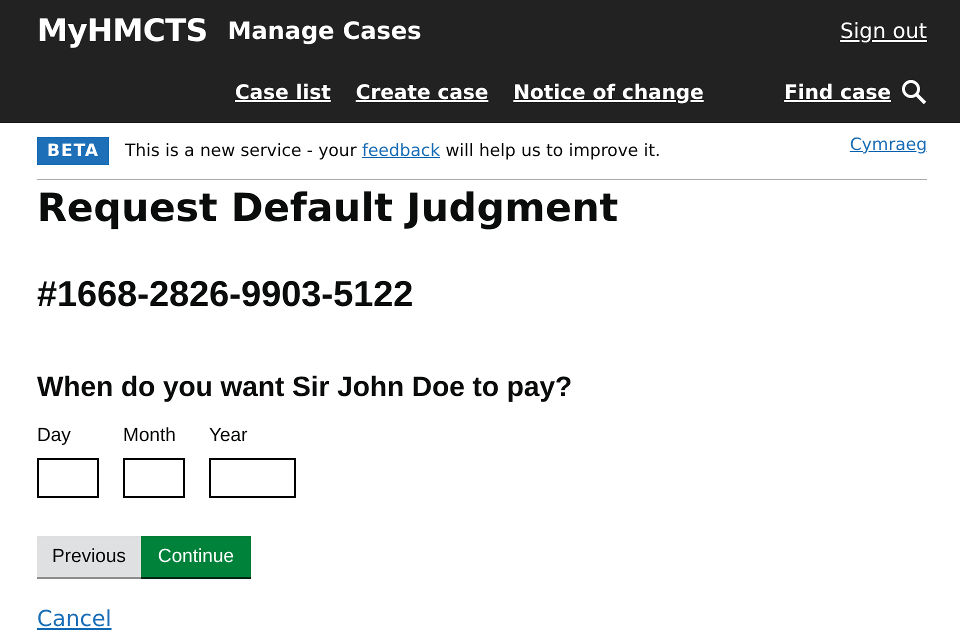 The width and height of the screenshot is (960, 640). What do you see at coordinates (305, 387) in the screenshot?
I see `question-heading: When do you want Sir John Doe to pay?` at bounding box center [305, 387].